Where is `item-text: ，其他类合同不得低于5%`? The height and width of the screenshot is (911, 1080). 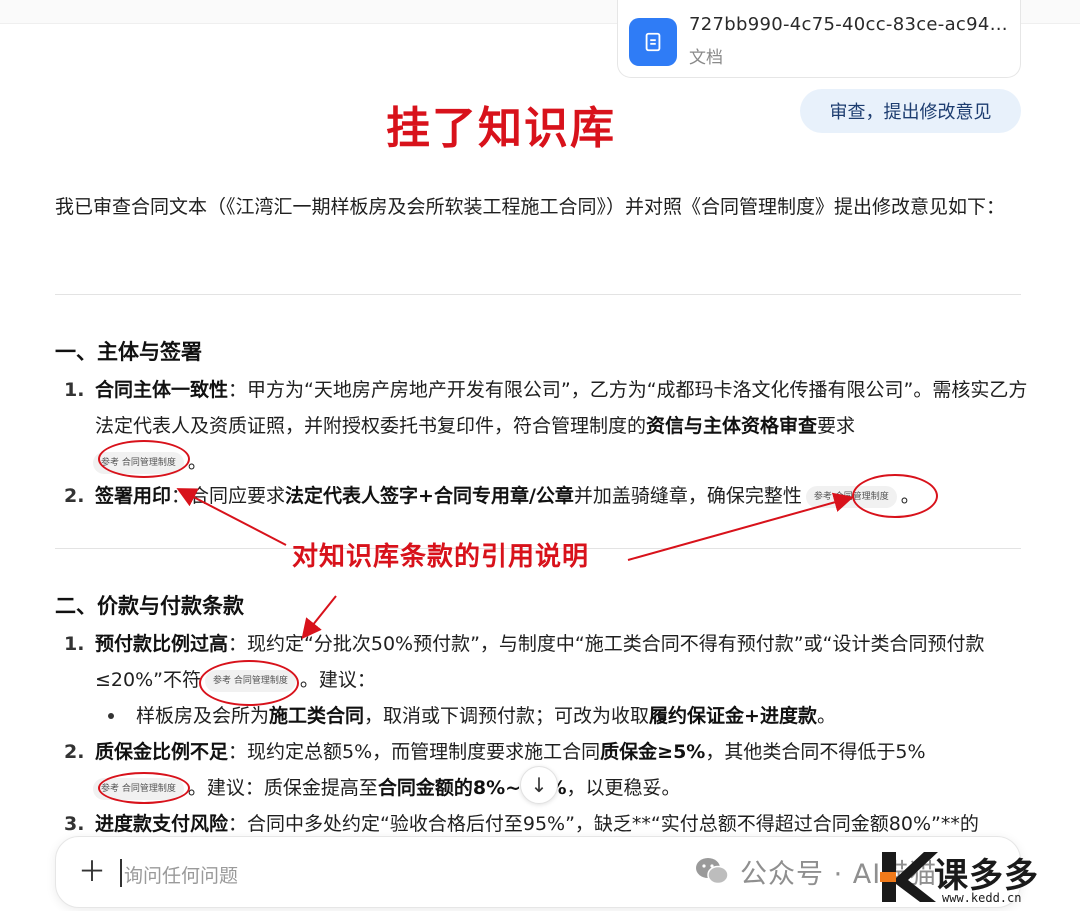 item-text: ，其他类合同不得低于5% is located at coordinates (815, 752).